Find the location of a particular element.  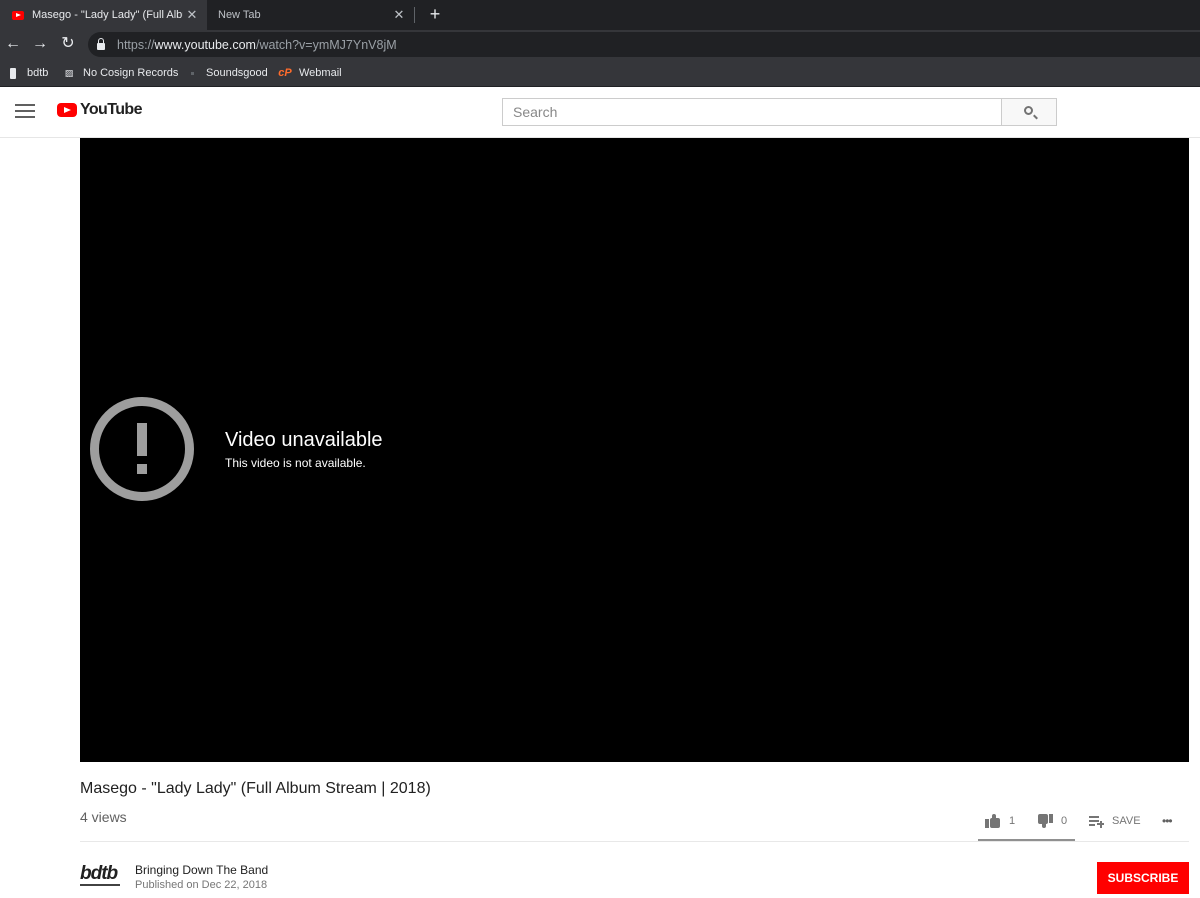

tab-title: New Tab is located at coordinates (239, 15).